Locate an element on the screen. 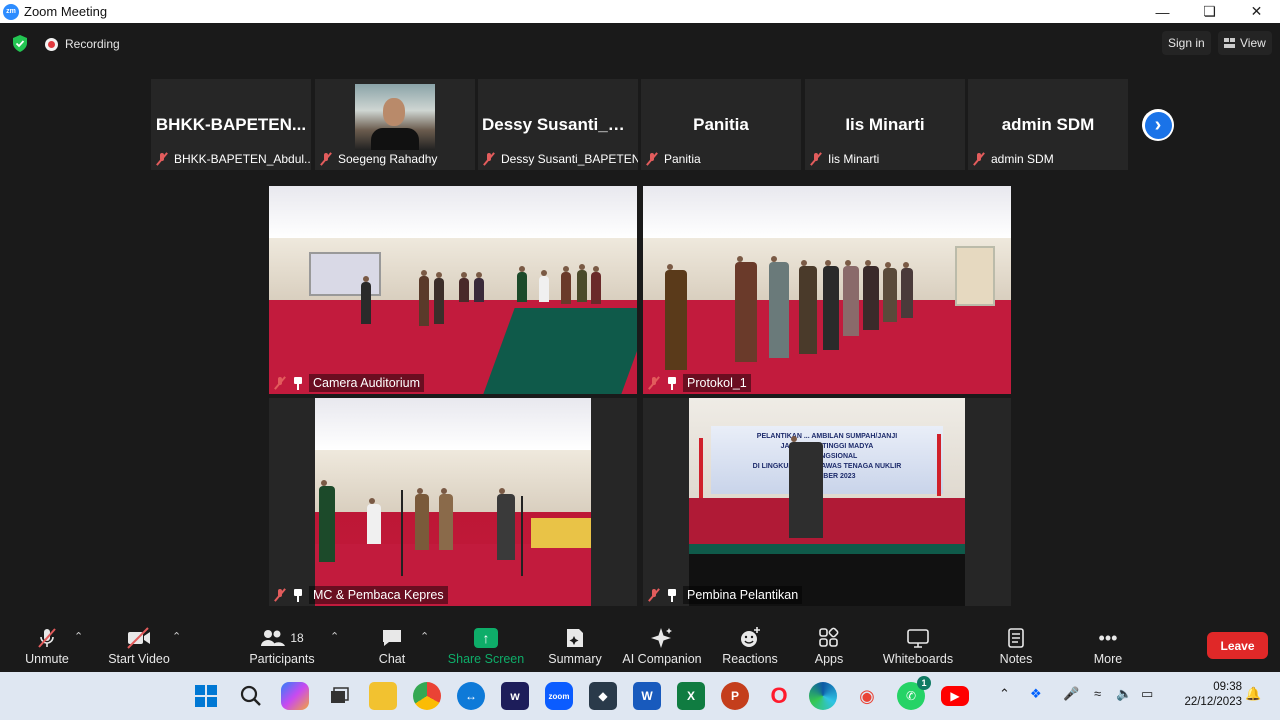 The image size is (1280, 720). sign-in-button: Sign in is located at coordinates (1186, 43).